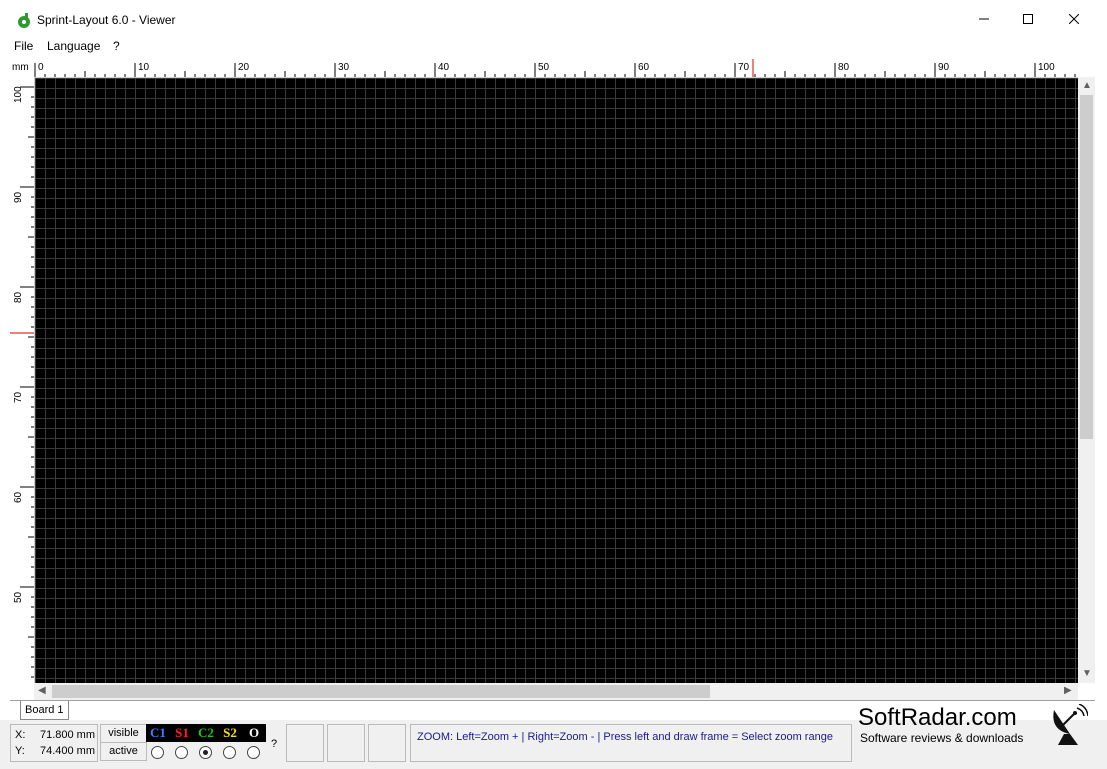 The height and width of the screenshot is (769, 1107). Describe the element at coordinates (24, 20) in the screenshot. I see `app-icon` at that location.